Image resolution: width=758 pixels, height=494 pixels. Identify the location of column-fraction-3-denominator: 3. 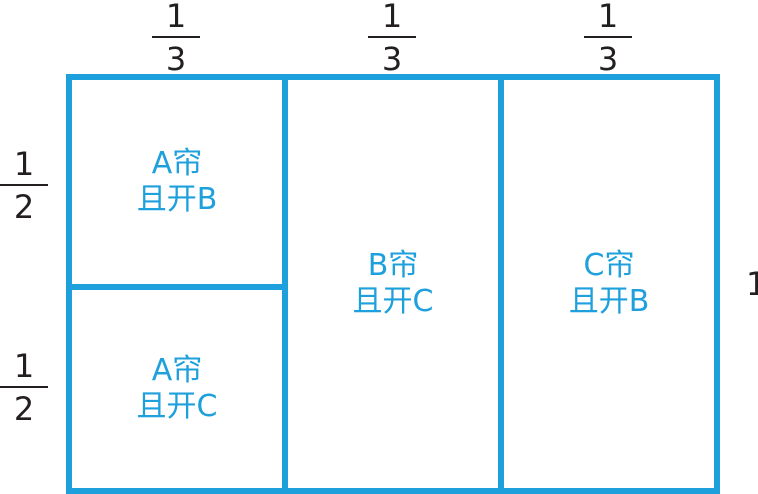
(608, 59).